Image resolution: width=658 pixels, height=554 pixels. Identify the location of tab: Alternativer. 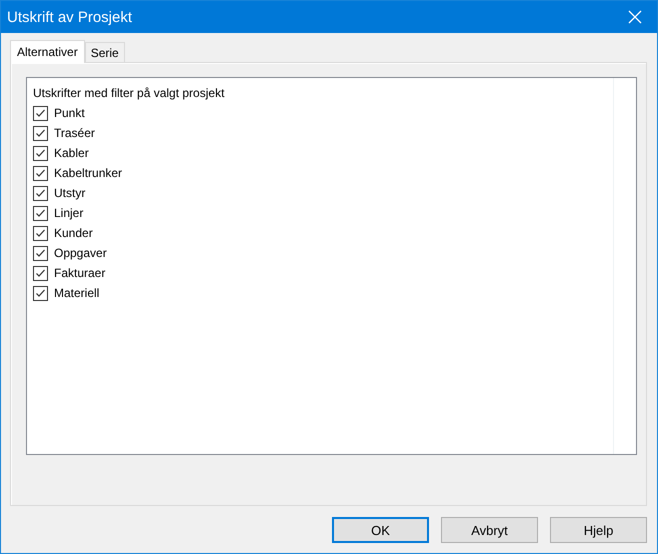
(47, 51).